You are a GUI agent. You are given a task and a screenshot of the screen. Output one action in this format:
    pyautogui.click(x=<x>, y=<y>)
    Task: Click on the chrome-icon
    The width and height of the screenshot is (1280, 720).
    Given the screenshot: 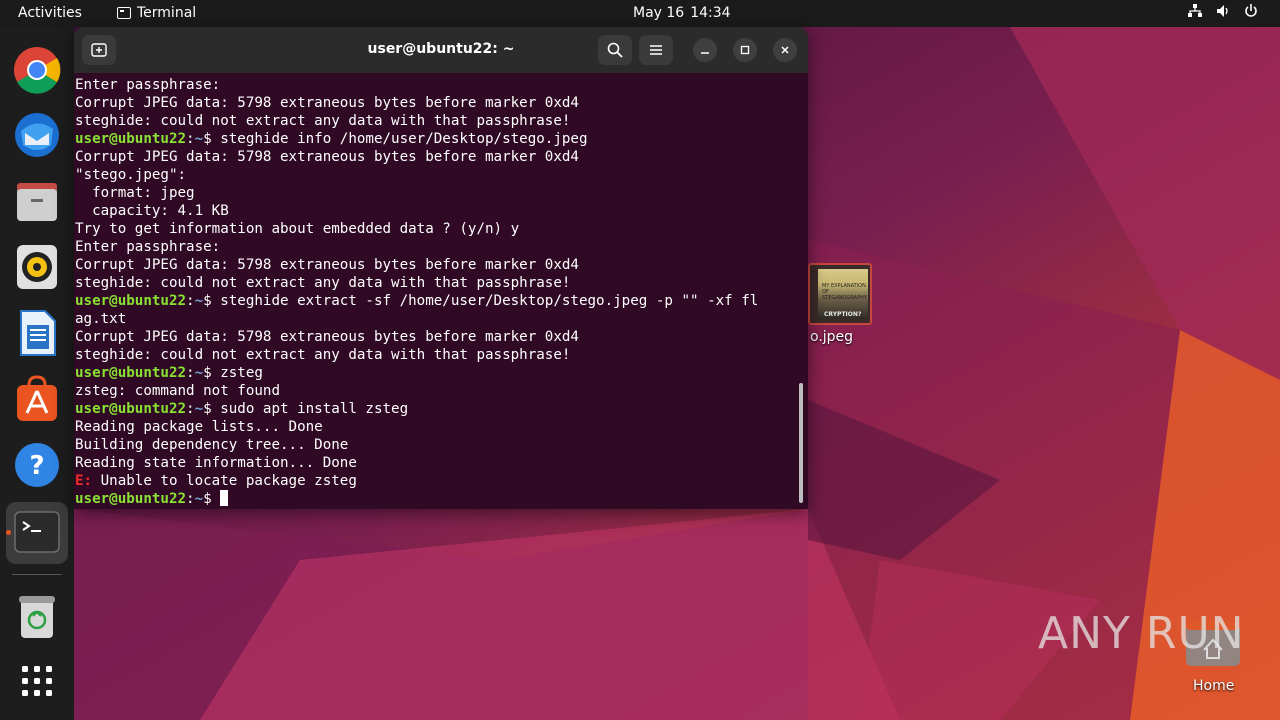 What is the action you would take?
    pyautogui.click(x=37, y=70)
    